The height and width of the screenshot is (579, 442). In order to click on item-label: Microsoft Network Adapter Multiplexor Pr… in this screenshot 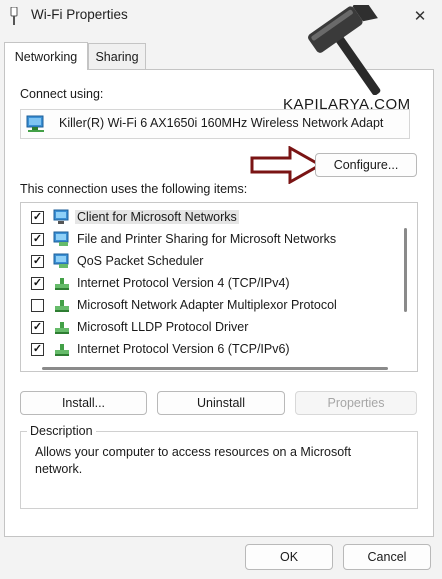, I will do `click(207, 305)`.